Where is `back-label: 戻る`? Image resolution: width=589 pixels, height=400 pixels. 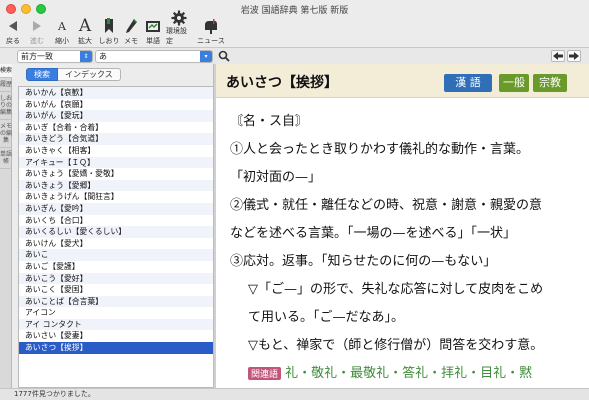 back-label: 戻る is located at coordinates (13, 41).